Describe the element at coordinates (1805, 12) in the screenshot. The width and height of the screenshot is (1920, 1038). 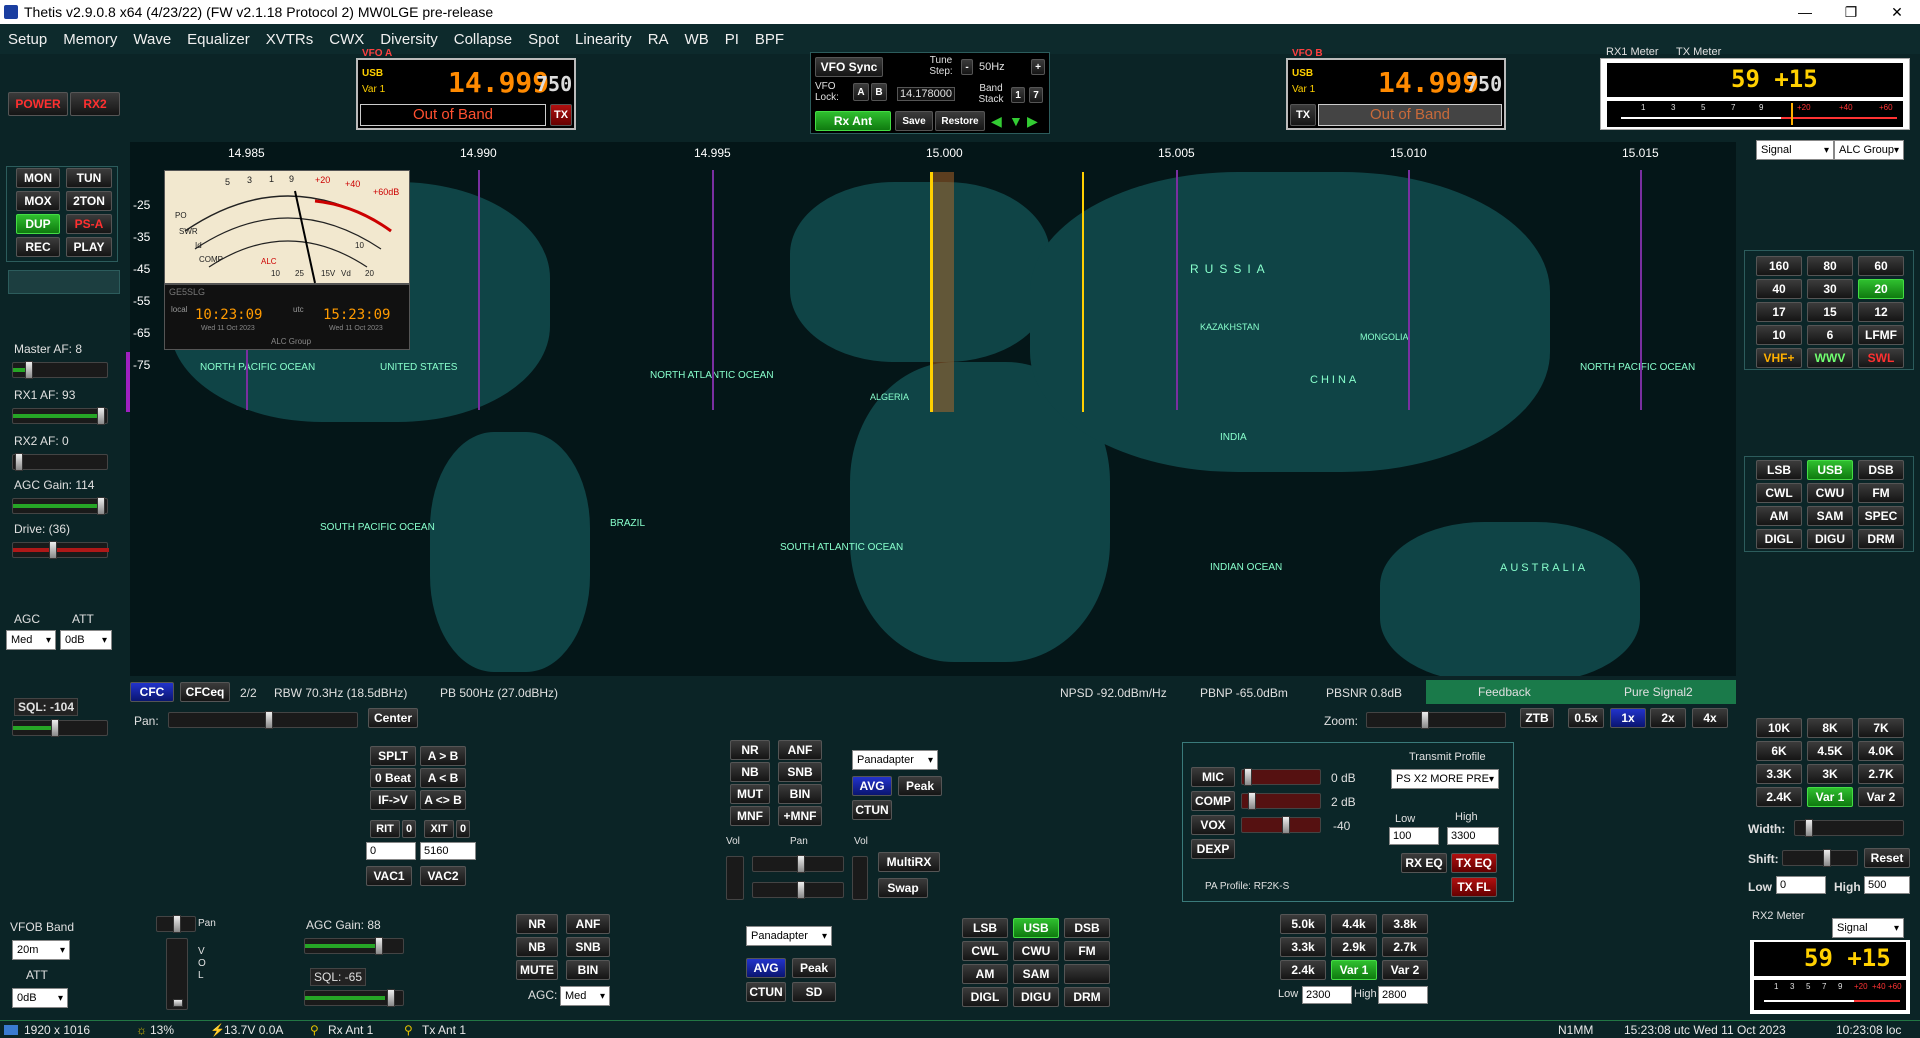
I see `minimize-button: —` at that location.